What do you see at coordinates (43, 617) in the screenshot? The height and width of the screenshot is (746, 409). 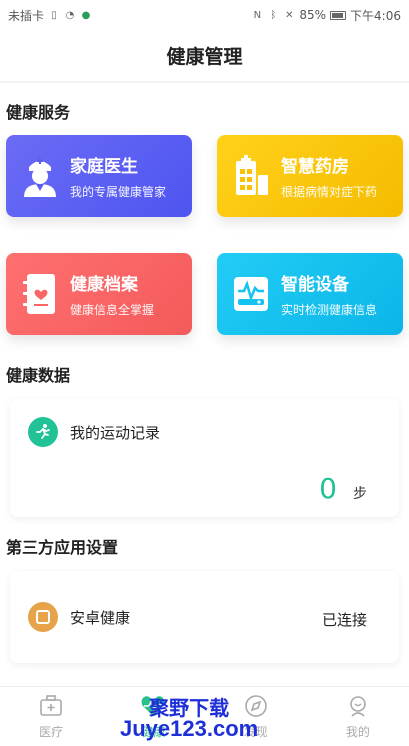 I see `android-health-icon` at bounding box center [43, 617].